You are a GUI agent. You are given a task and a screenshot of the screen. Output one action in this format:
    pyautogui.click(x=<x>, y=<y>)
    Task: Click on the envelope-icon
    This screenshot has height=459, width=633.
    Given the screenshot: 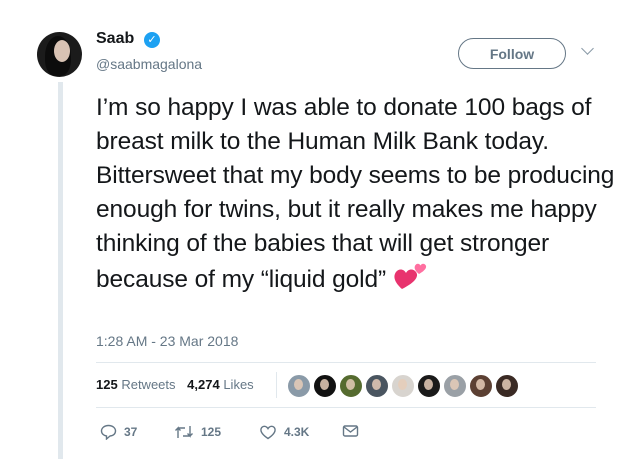 What is the action you would take?
    pyautogui.click(x=350, y=431)
    